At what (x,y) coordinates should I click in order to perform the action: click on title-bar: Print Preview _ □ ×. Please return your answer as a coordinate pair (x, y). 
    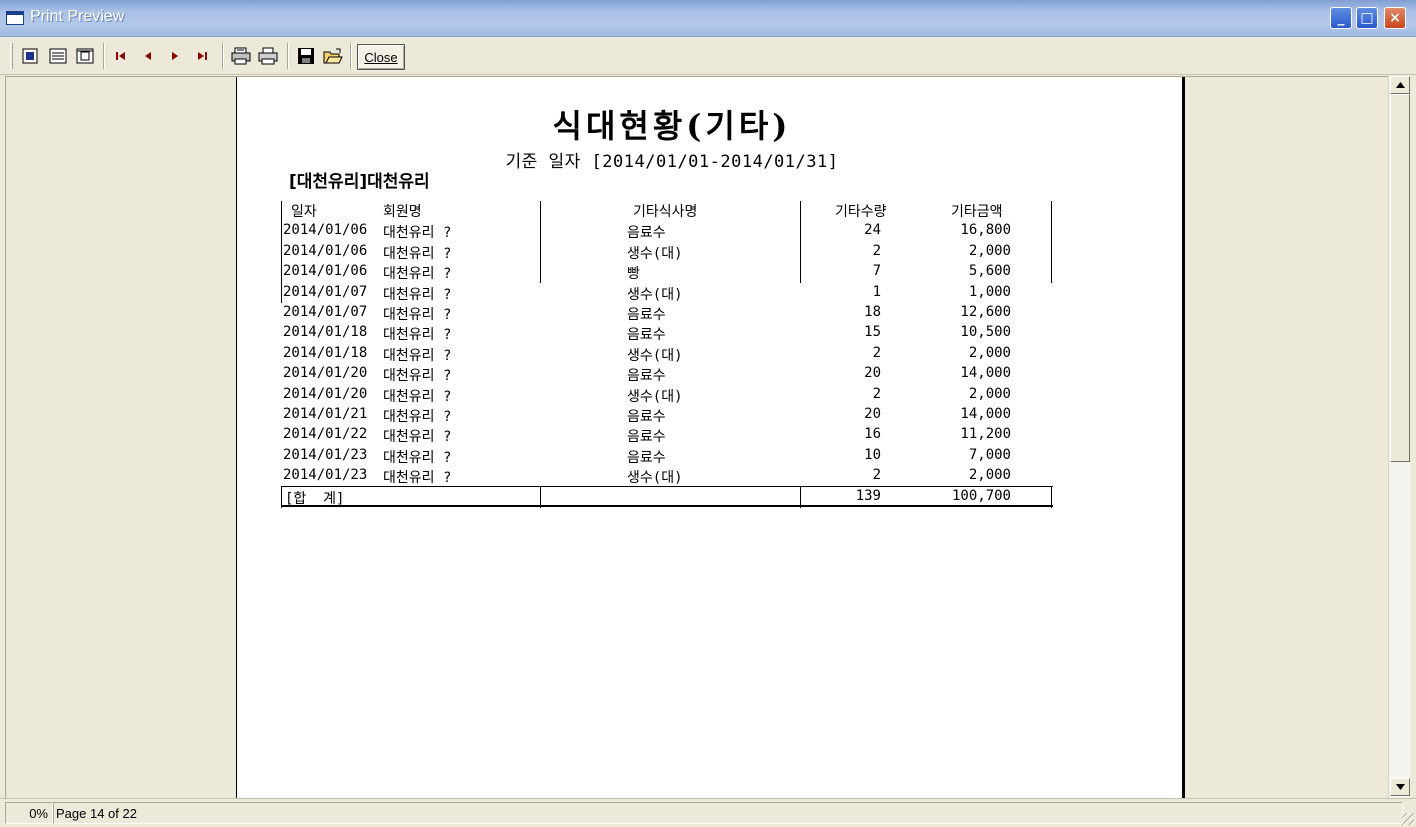
    Looking at the image, I should click on (708, 18).